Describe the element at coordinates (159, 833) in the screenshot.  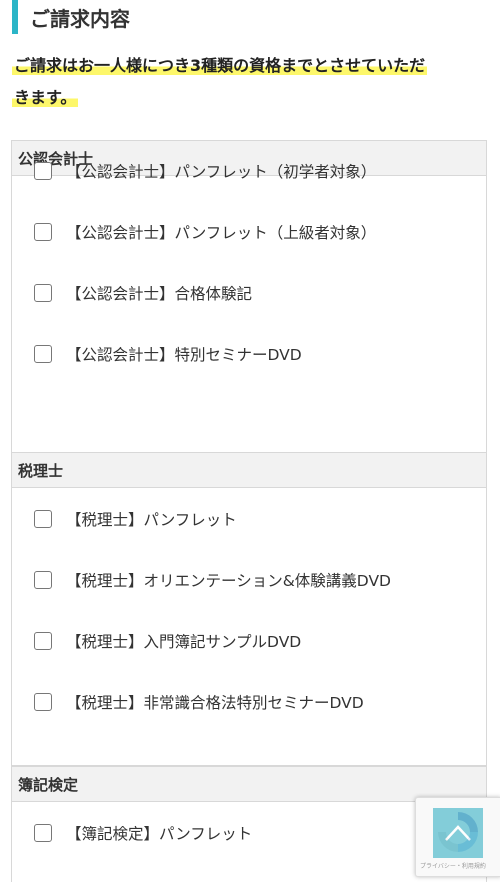
I see `checkbox-label: 【簿記検定】パンフレット` at that location.